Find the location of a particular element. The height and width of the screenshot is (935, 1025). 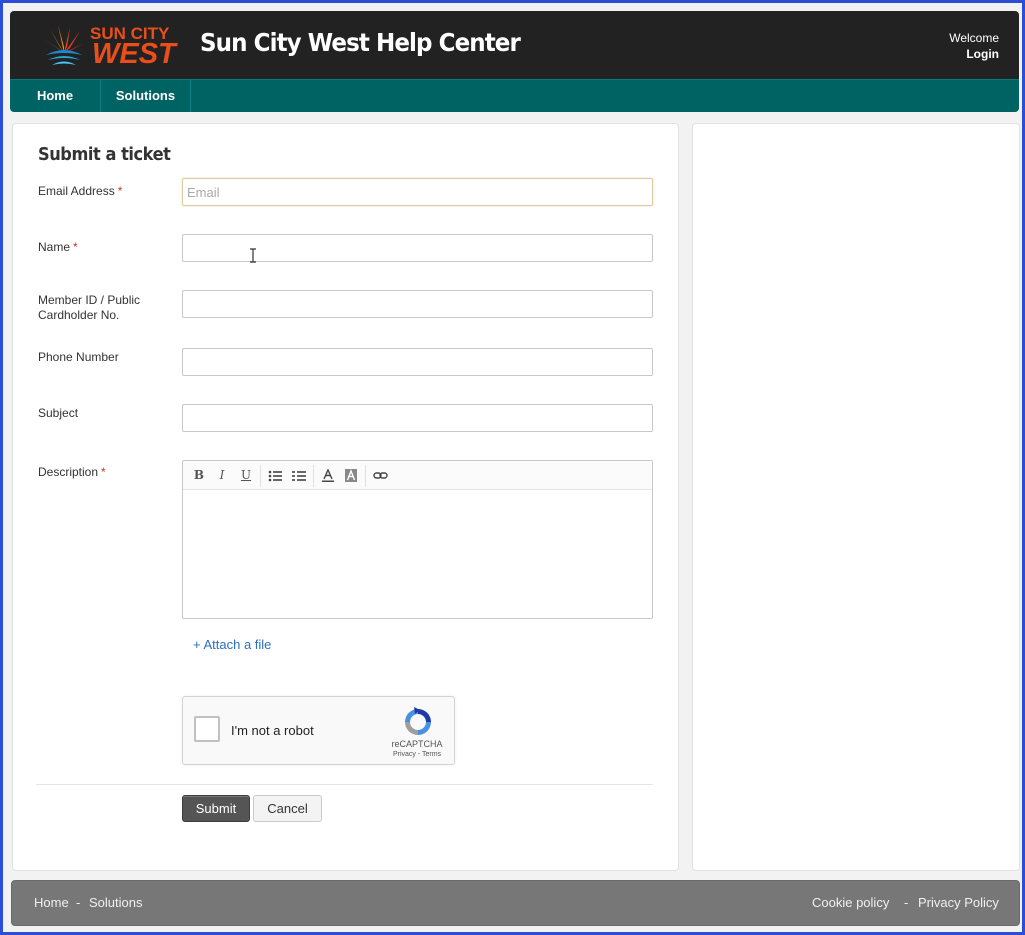

email-label: Email Address * is located at coordinates (100, 191).